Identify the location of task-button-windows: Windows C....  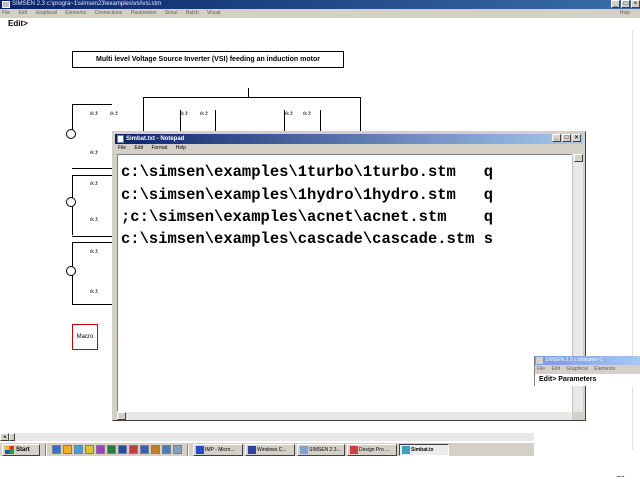
(270, 450).